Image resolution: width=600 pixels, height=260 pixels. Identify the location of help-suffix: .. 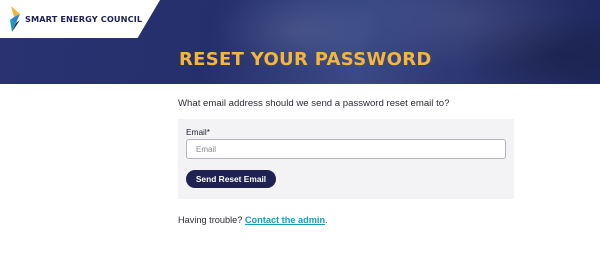
(326, 220).